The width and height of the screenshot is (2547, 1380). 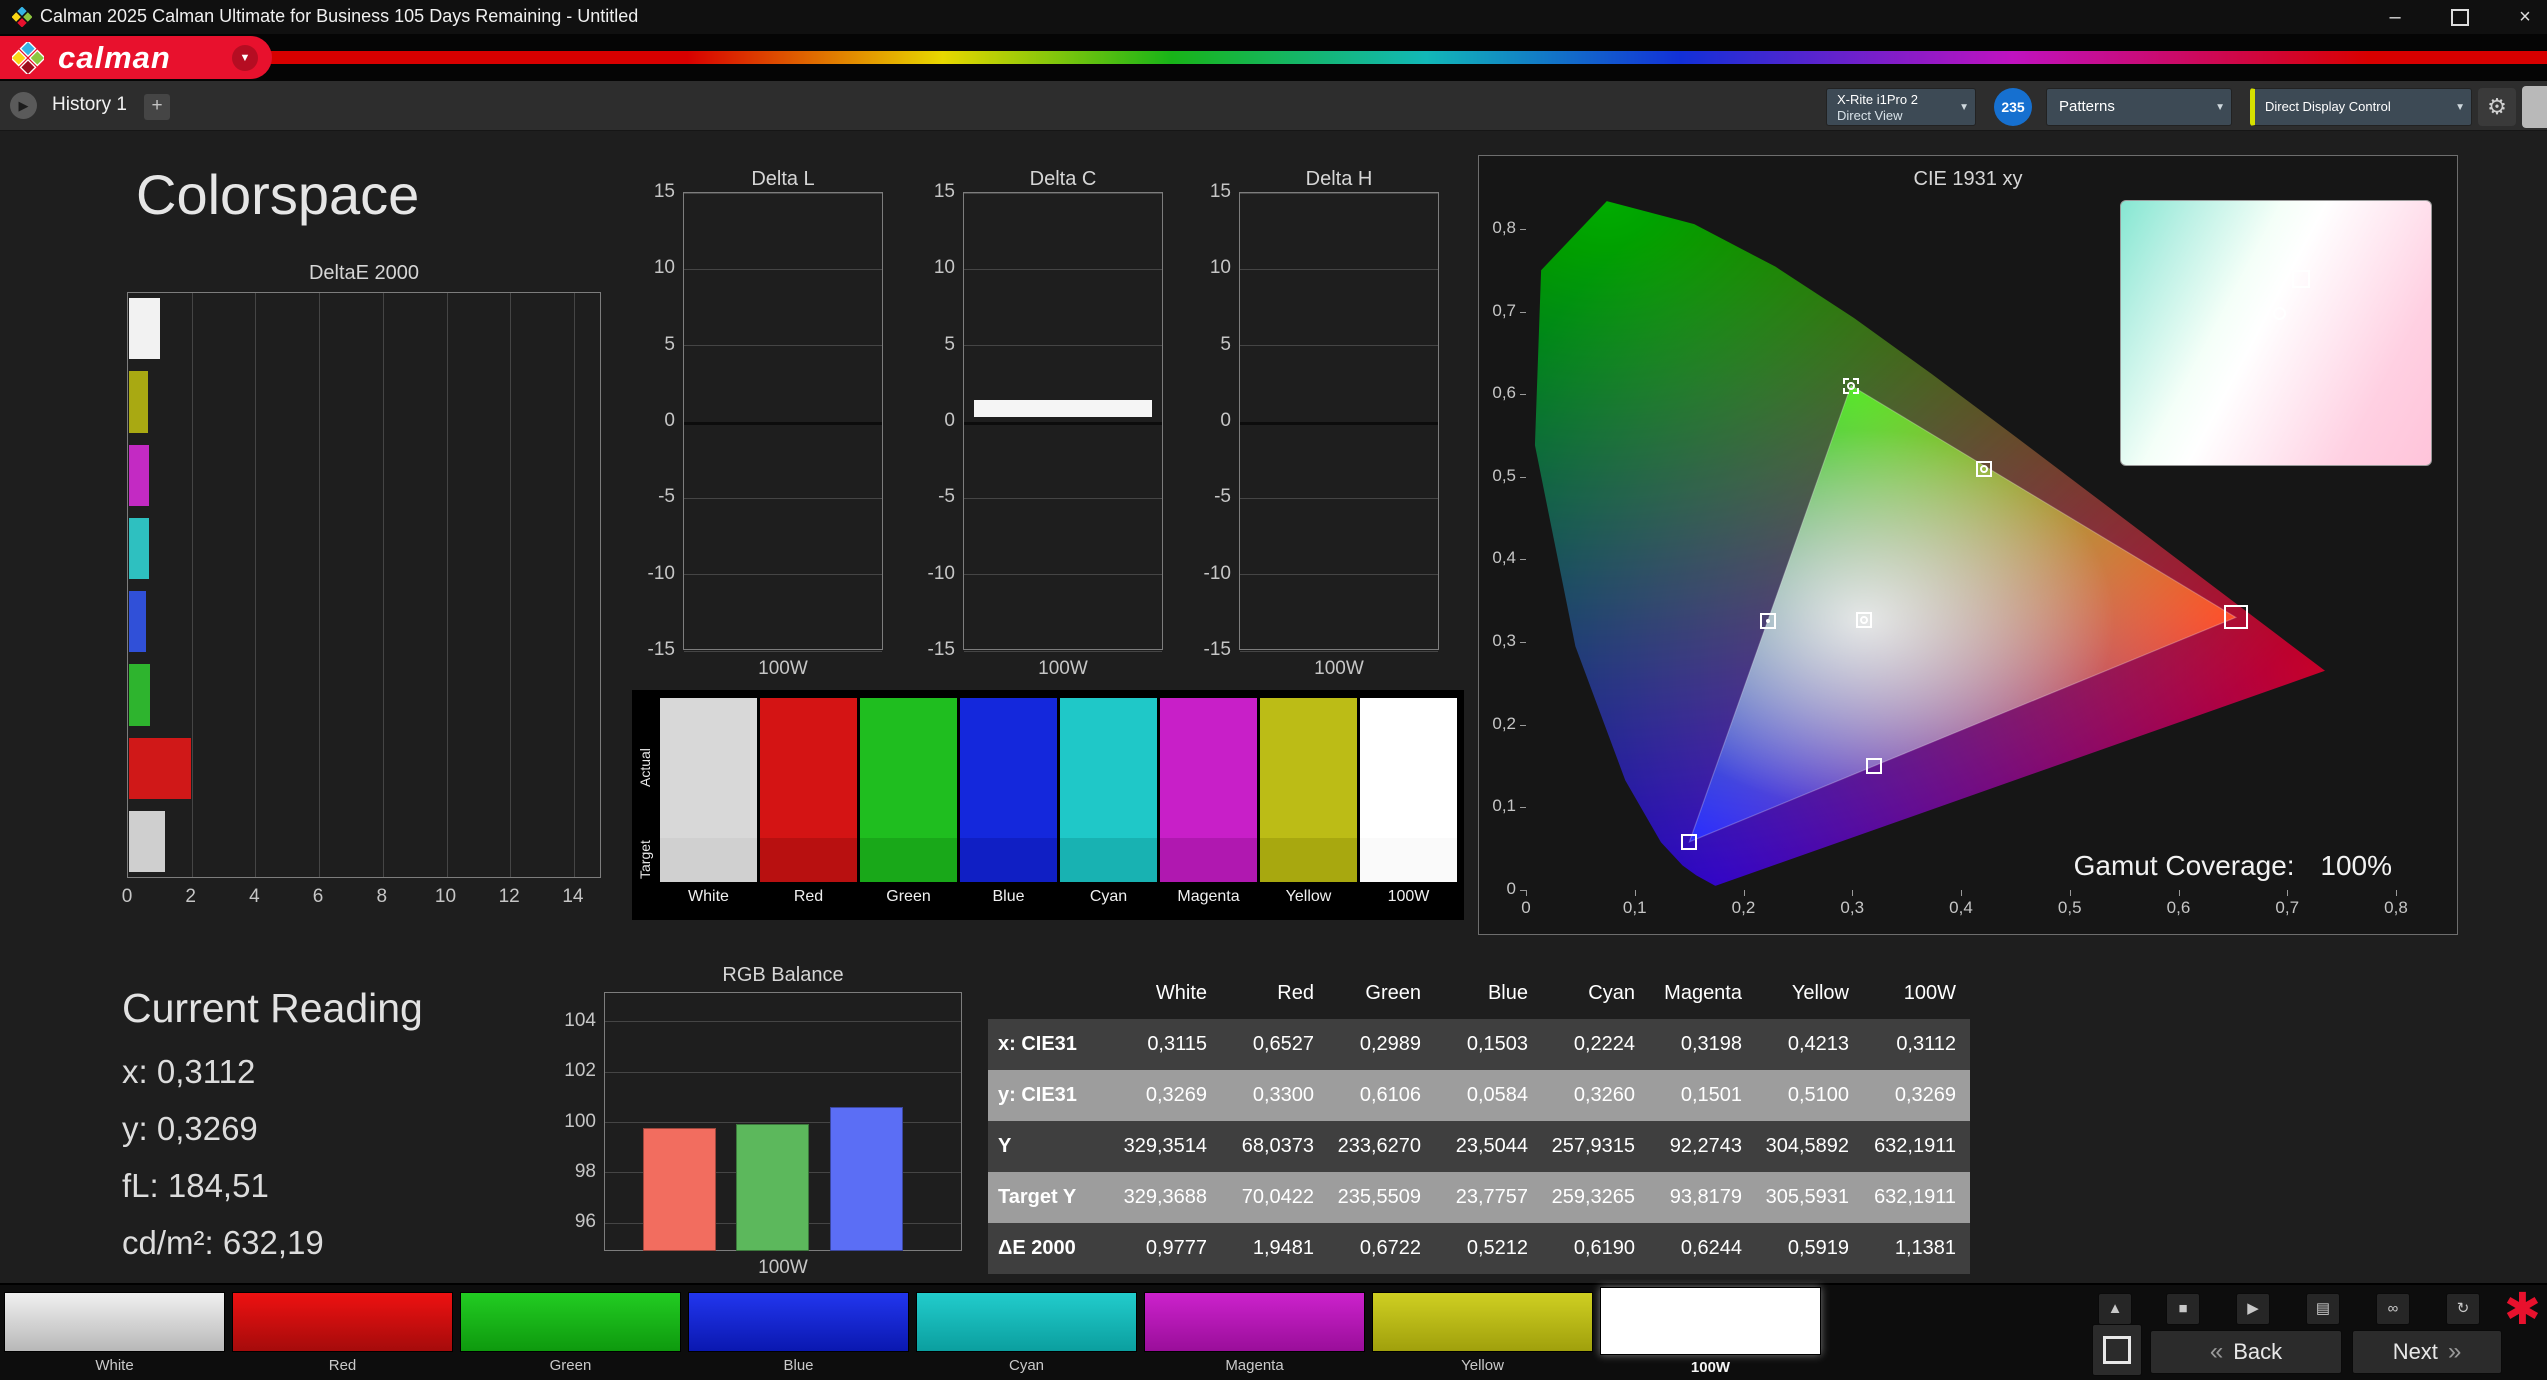 I want to click on cie-y-tick-label: 0,8, so click(x=1504, y=227).